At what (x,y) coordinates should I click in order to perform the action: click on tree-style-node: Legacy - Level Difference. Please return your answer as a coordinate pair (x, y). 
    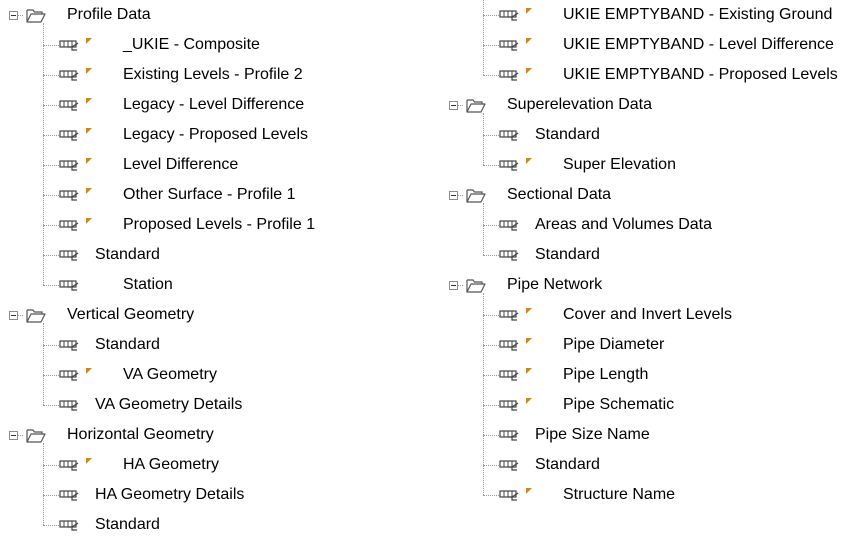
    Looking at the image, I should click on (225, 105).